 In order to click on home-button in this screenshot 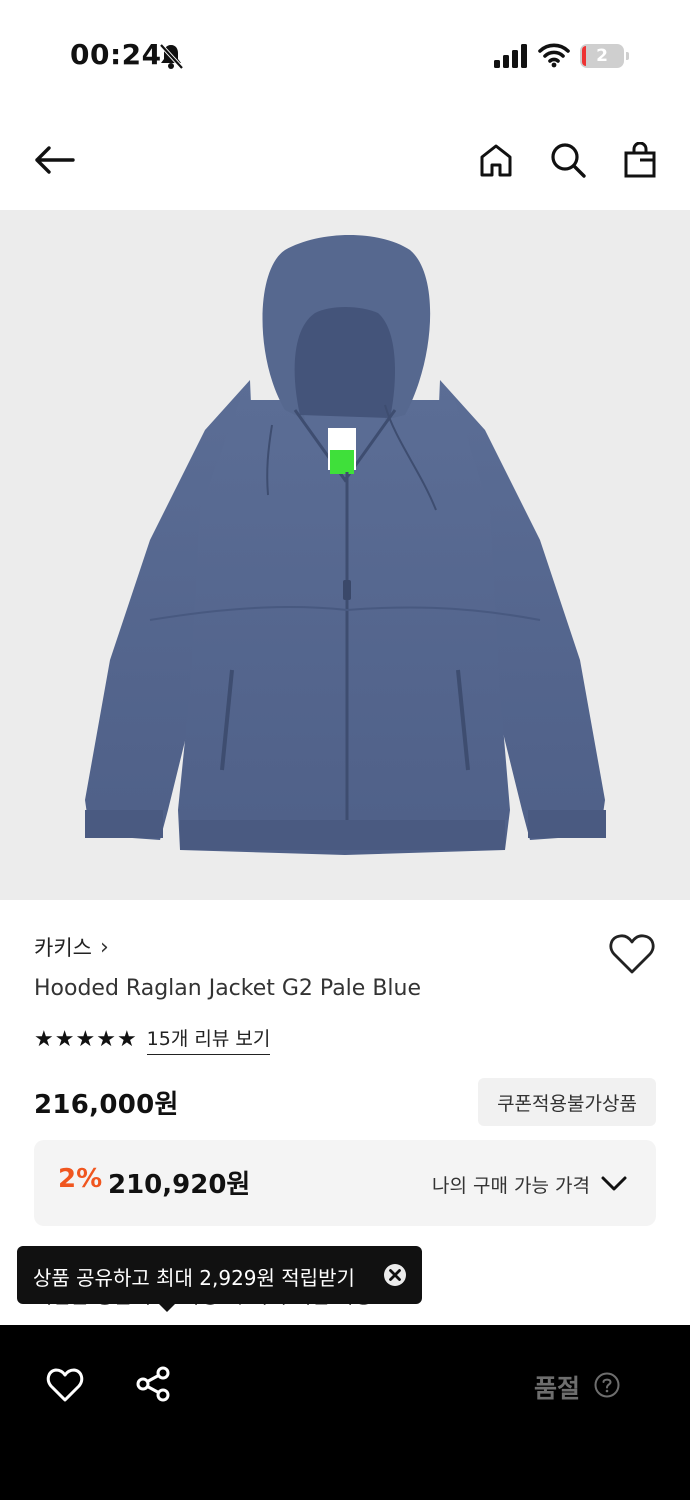, I will do `click(496, 160)`.